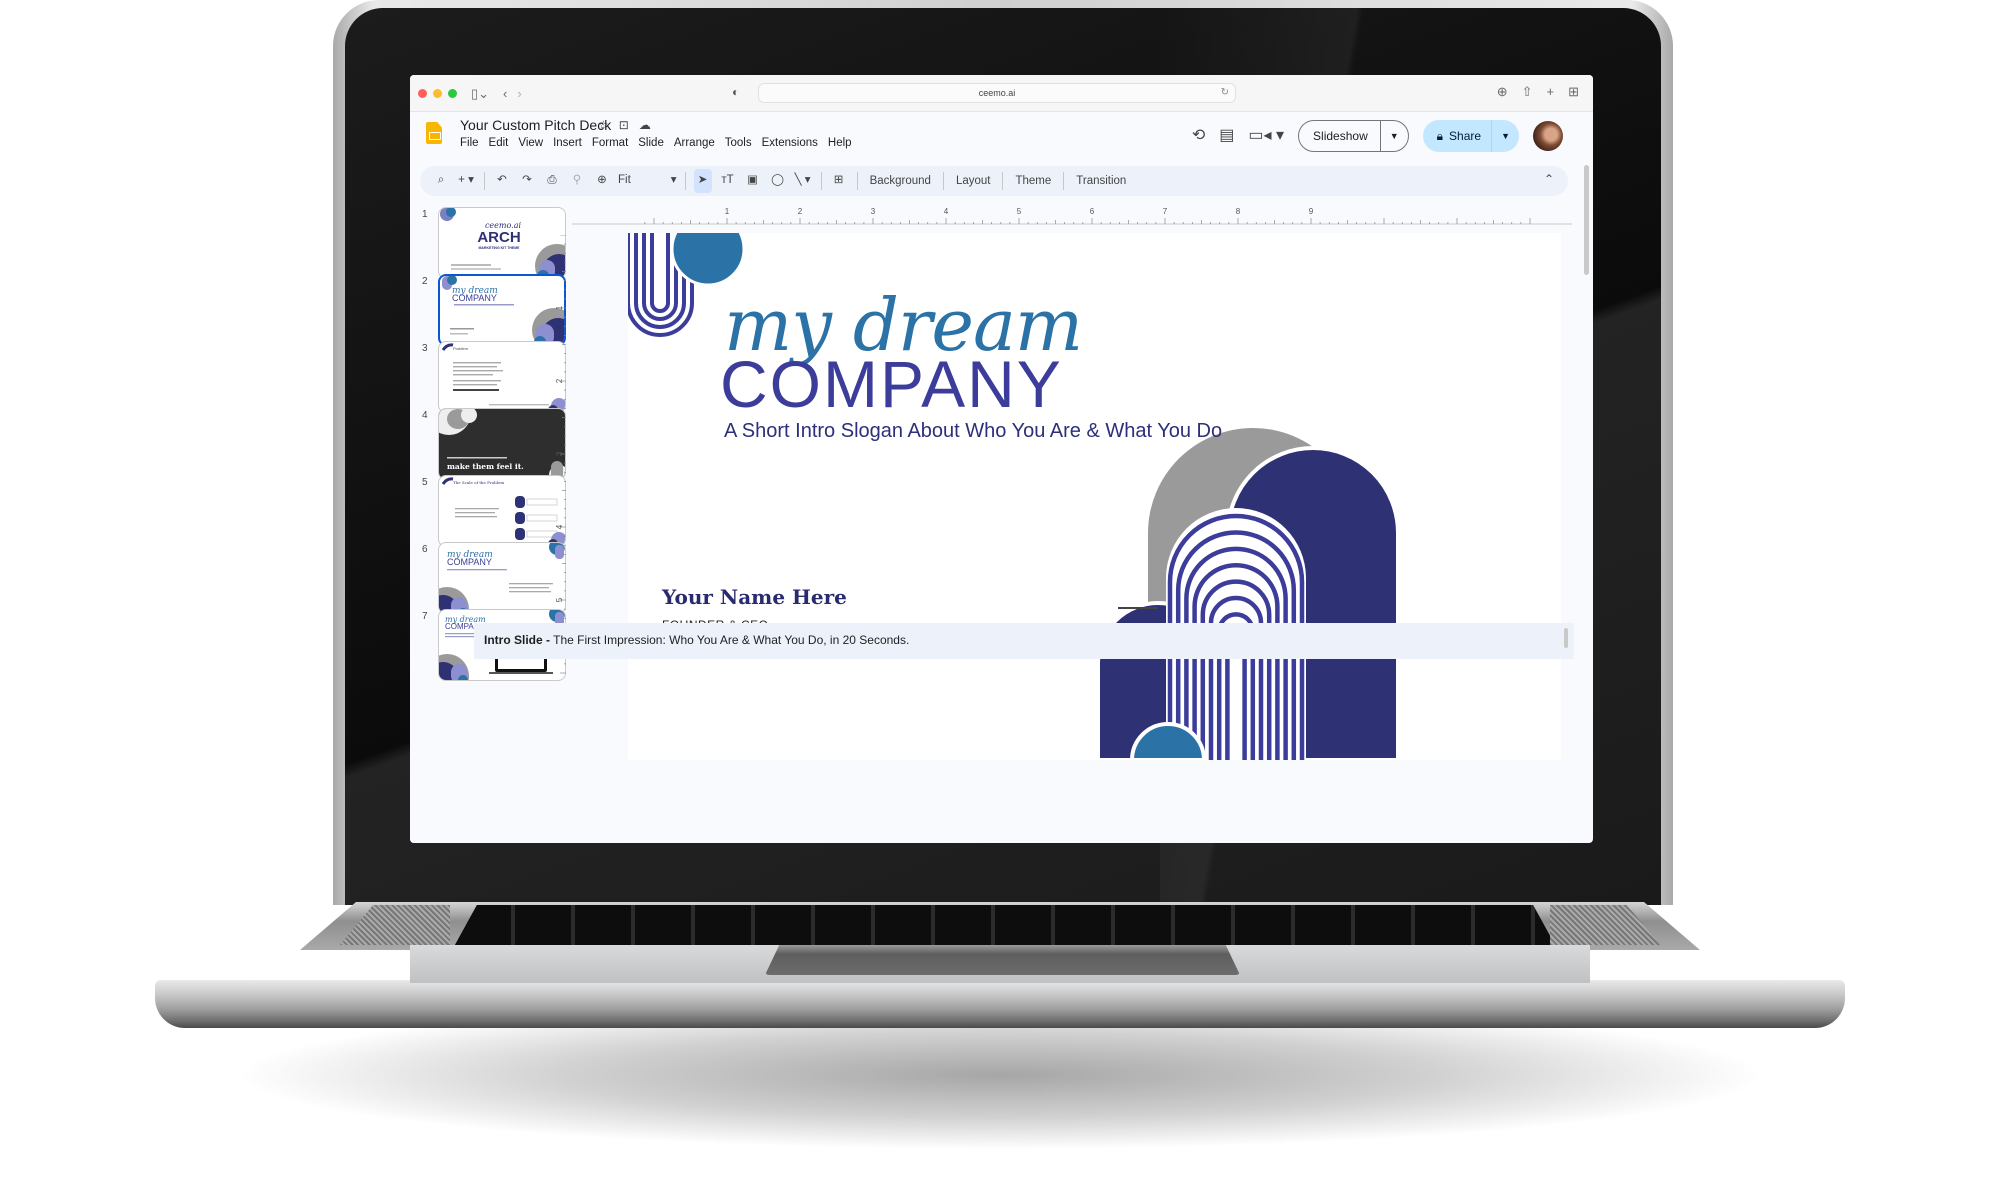 Image resolution: width=2000 pixels, height=1183 pixels. I want to click on redo-icon: ↷, so click(527, 181).